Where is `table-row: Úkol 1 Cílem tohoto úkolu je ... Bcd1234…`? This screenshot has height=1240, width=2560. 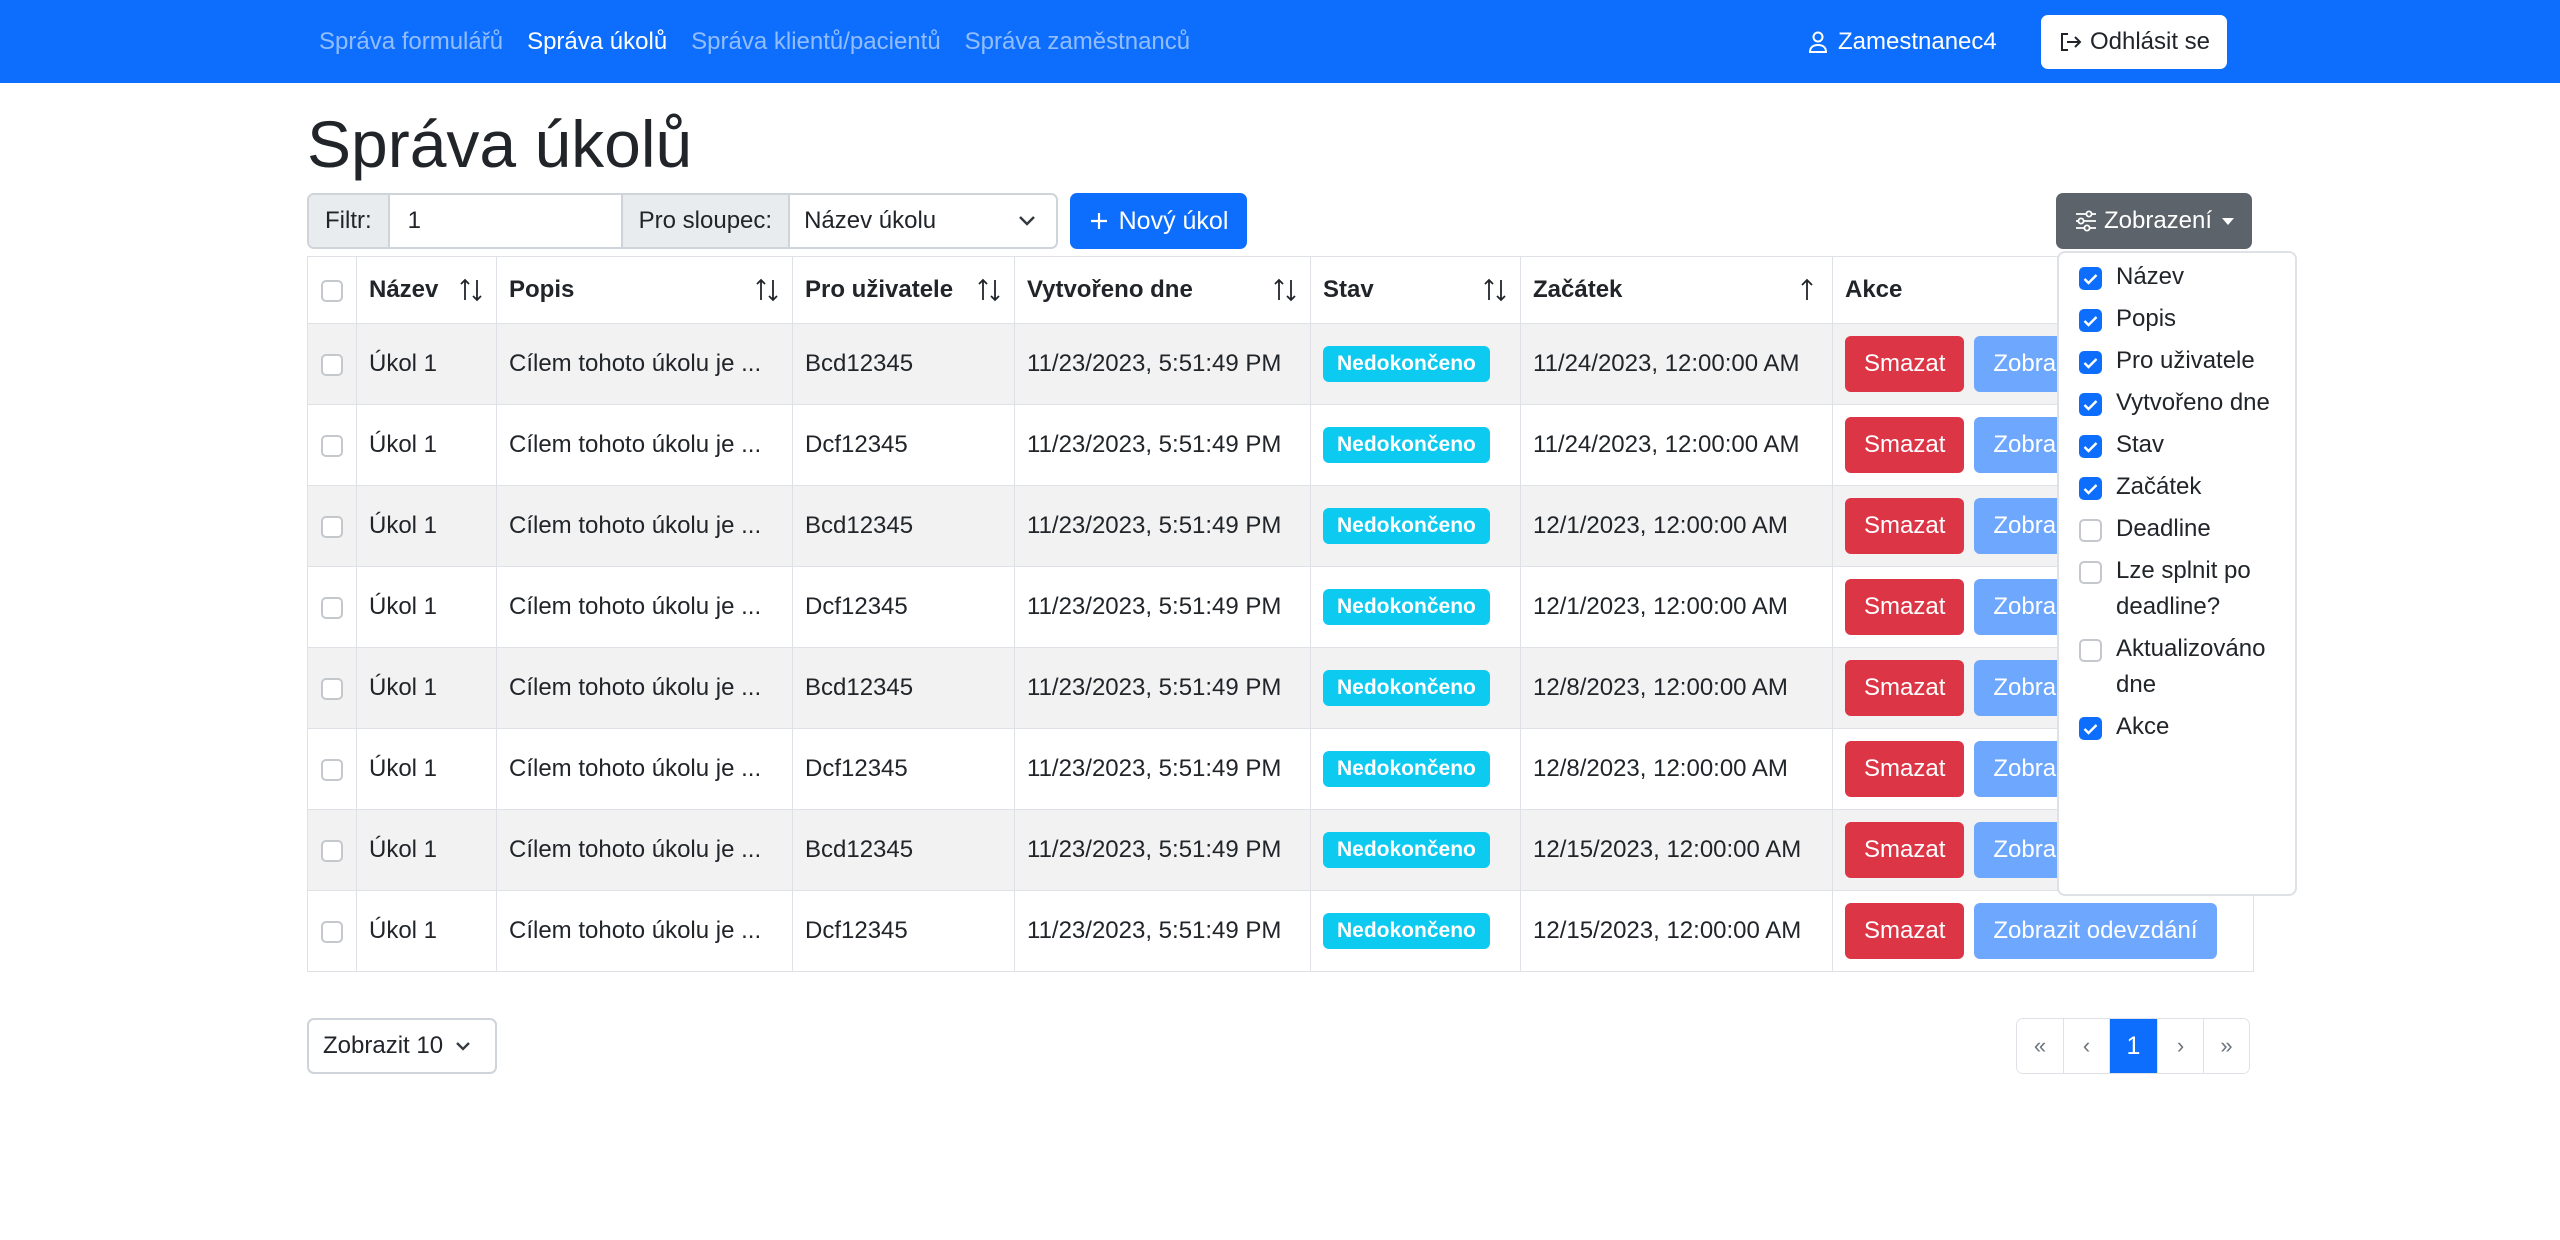
table-row: Úkol 1 Cílem tohoto úkolu je ... Bcd1234… is located at coordinates (1280, 526).